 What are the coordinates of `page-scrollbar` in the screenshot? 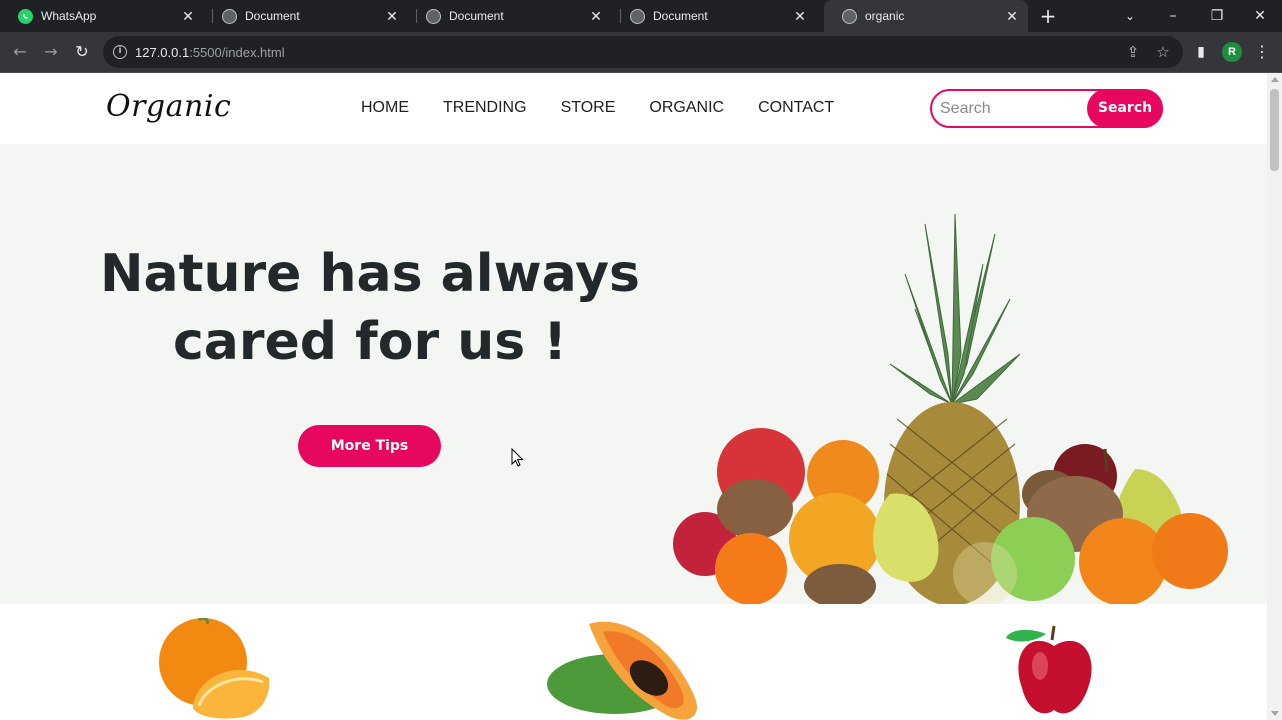 It's located at (1274, 396).